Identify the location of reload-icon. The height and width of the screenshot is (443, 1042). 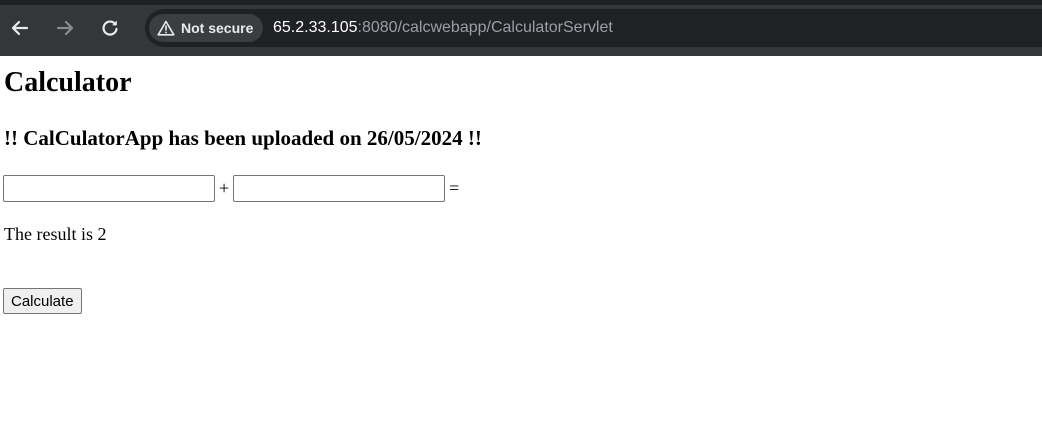
(110, 28).